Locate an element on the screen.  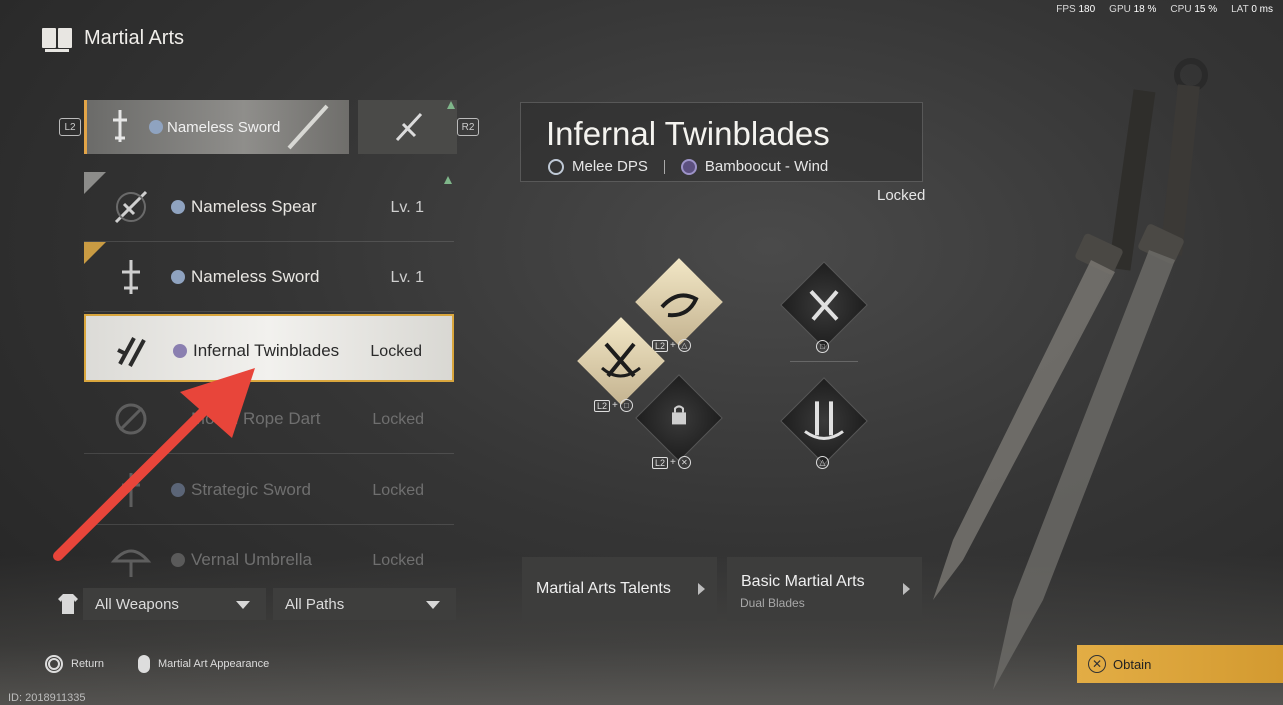
rope-dart-icon is located at coordinates (131, 419).